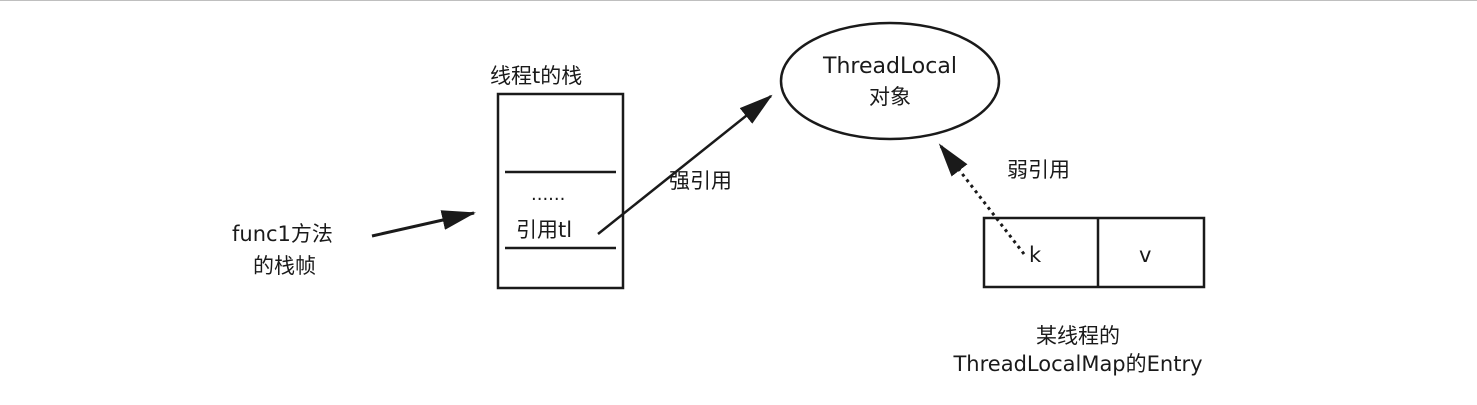  Describe the element at coordinates (536, 76) in the screenshot. I see `stack-title: 线程t的栈` at that location.